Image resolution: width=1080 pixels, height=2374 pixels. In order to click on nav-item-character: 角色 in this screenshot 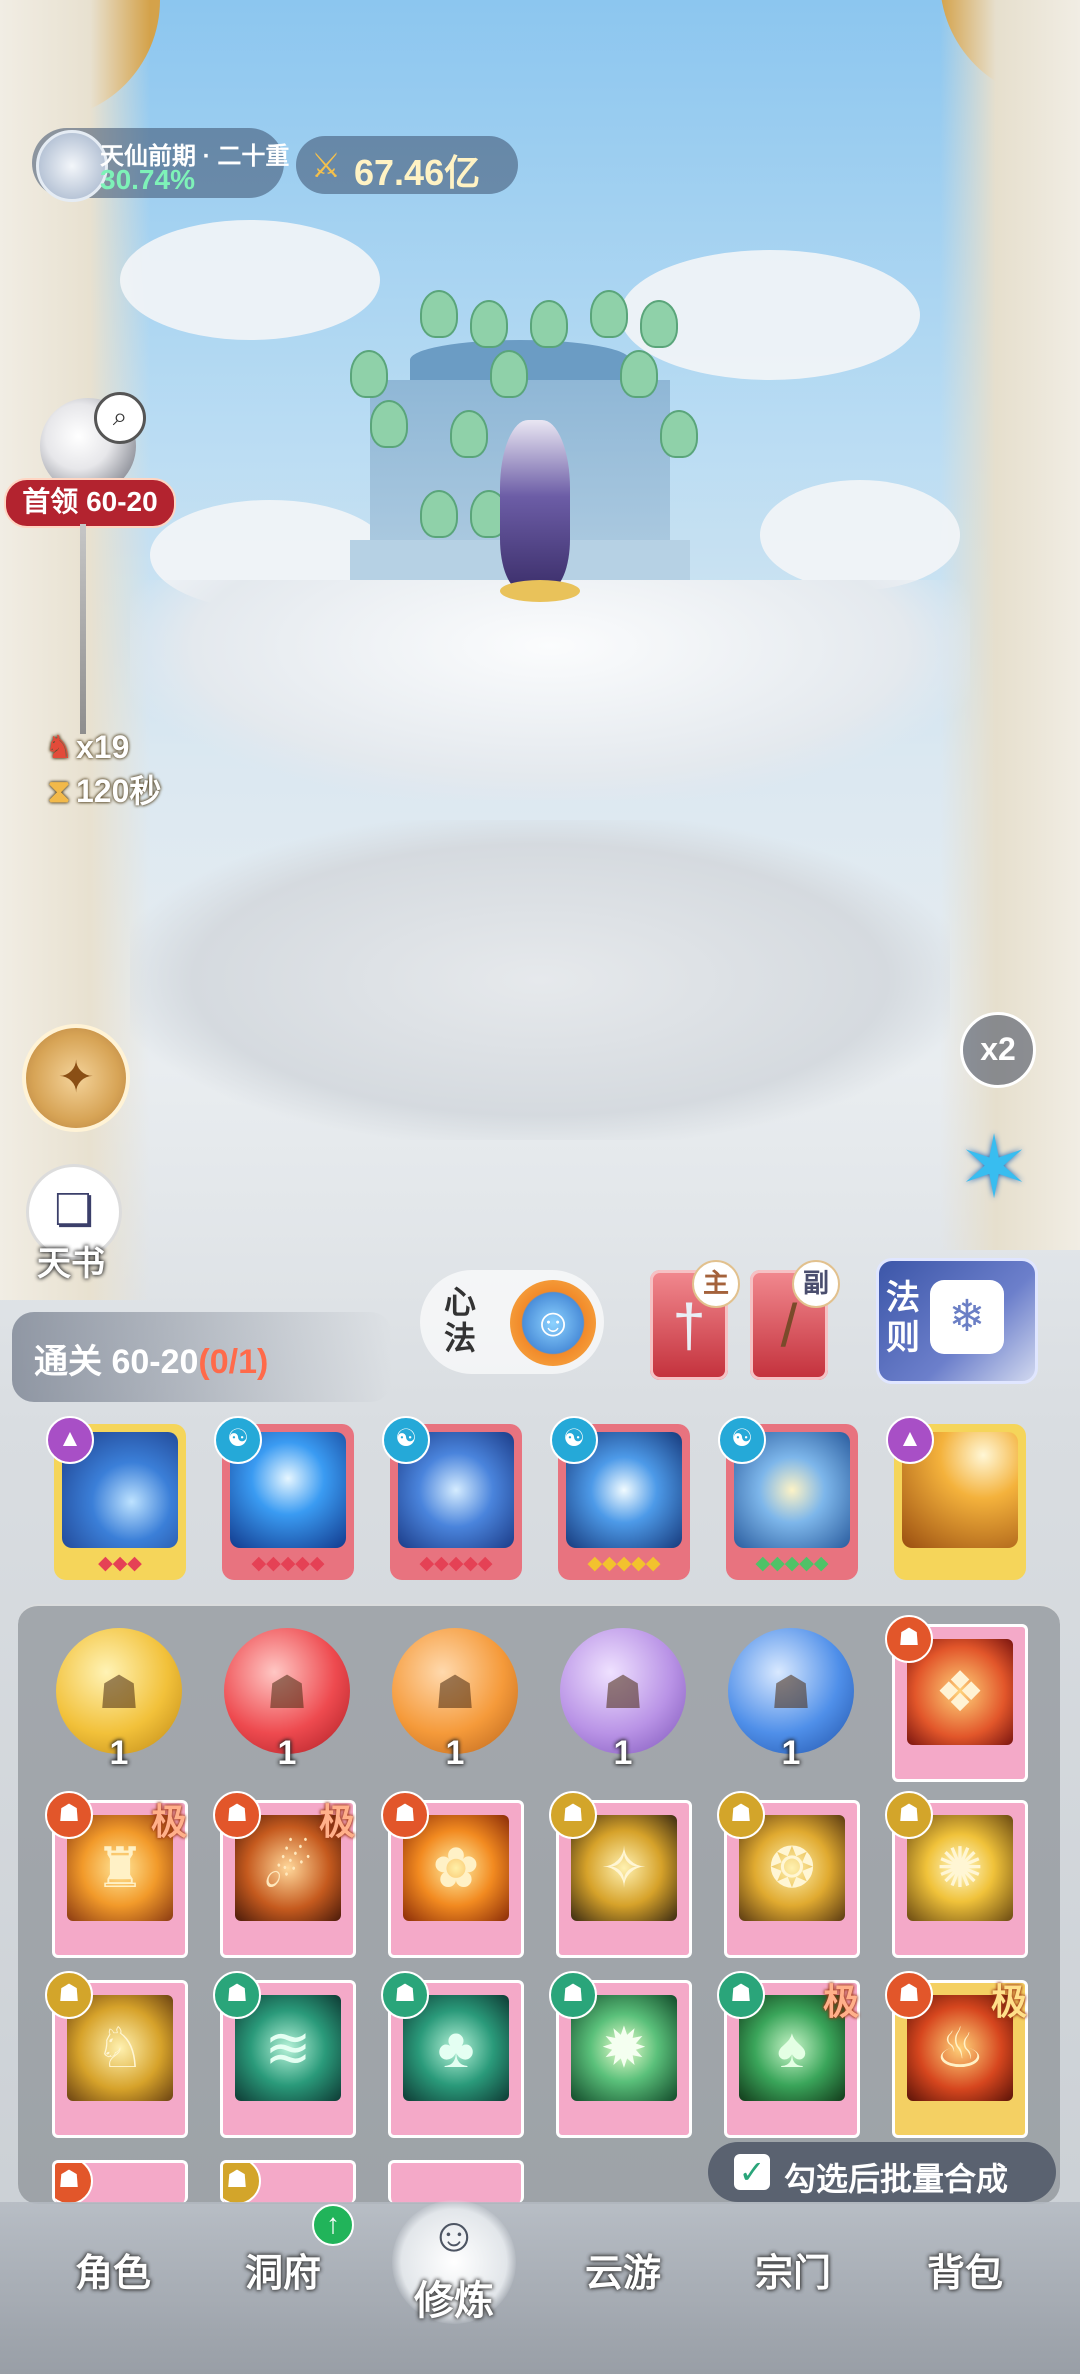, I will do `click(113, 2269)`.